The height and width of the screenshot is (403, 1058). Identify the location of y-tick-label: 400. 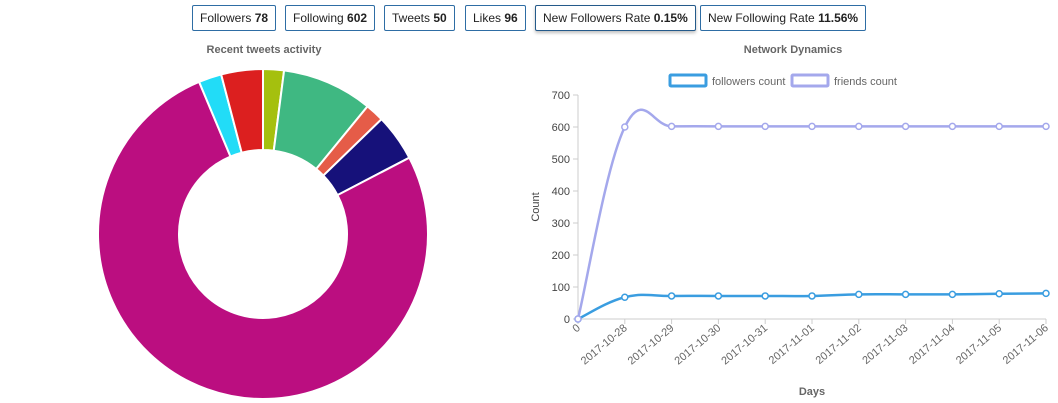
(561, 192).